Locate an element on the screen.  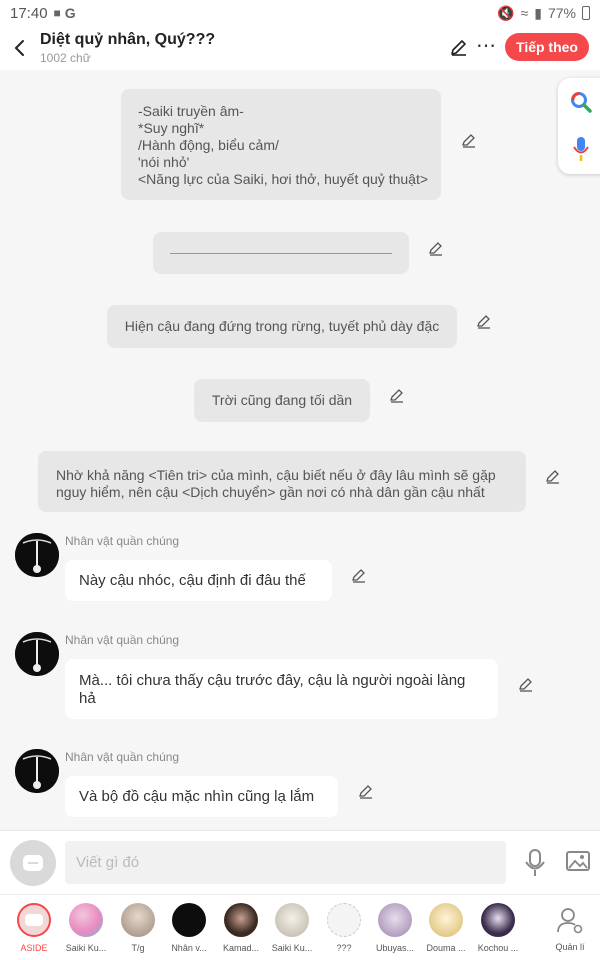
character-label: ??? is located at coordinates (344, 948).